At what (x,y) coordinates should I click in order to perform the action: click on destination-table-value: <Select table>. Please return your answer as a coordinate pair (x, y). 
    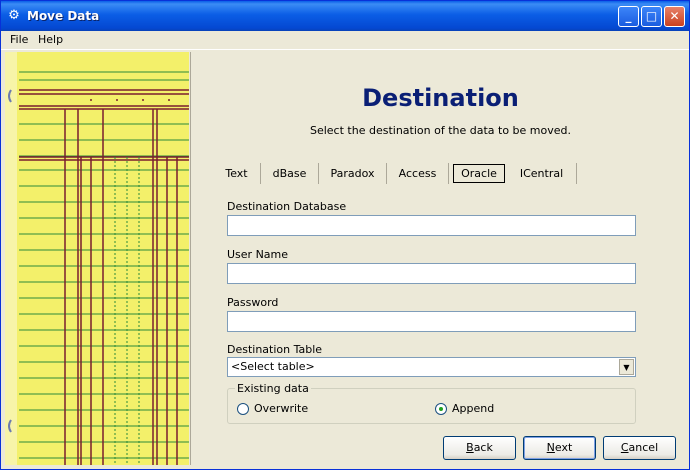
    Looking at the image, I should click on (273, 366).